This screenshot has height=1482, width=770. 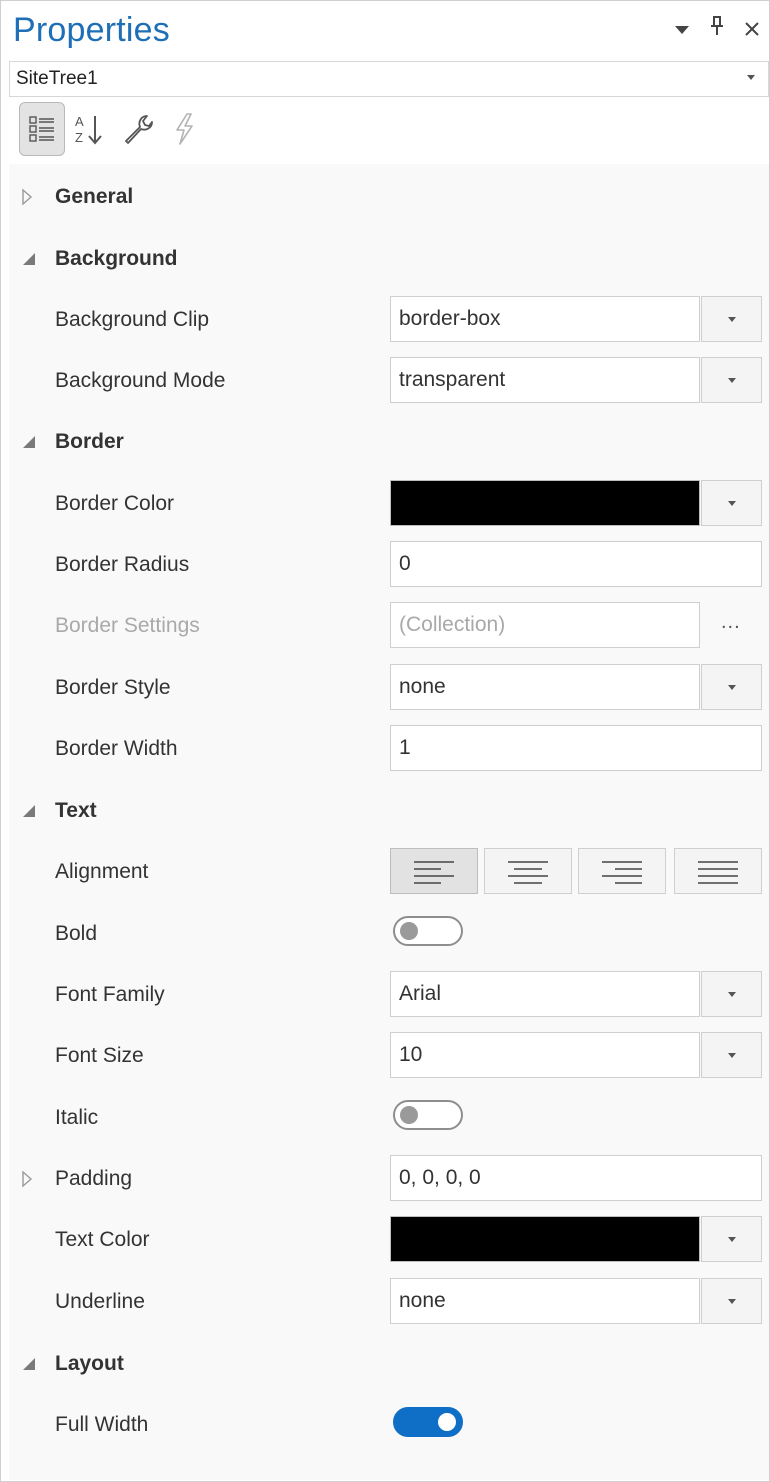 What do you see at coordinates (102, 1424) in the screenshot?
I see `property-label: Full Width` at bounding box center [102, 1424].